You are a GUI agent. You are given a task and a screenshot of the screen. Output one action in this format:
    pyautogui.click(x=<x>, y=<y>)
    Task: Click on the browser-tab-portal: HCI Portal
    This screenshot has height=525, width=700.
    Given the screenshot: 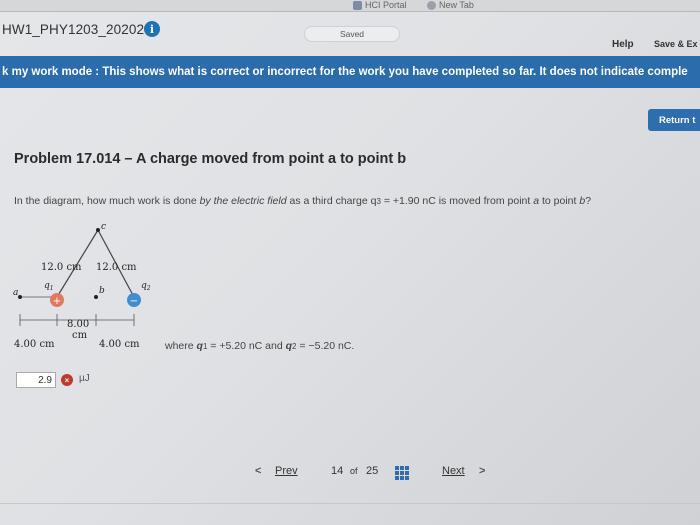 What is the action you would take?
    pyautogui.click(x=380, y=5)
    